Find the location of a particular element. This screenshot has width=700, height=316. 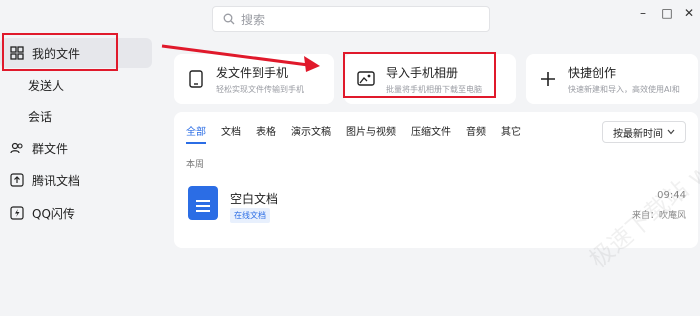

annotation-arrow is located at coordinates (240, 58).